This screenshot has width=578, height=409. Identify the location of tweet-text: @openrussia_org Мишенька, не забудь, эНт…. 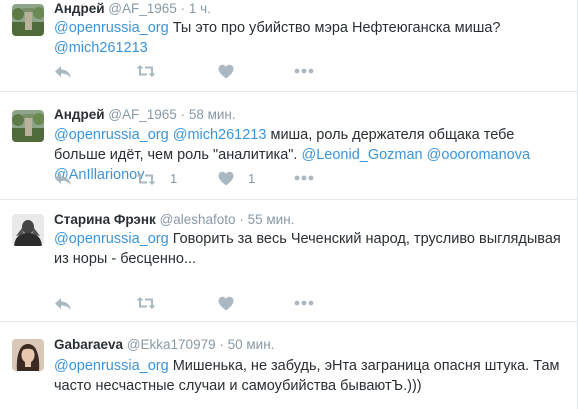
(311, 376).